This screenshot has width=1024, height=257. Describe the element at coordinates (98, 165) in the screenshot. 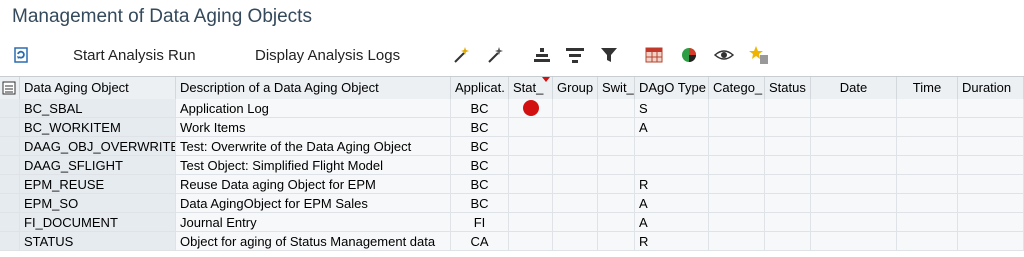

I see `cell-object: DAAG_SFLIGHT` at that location.